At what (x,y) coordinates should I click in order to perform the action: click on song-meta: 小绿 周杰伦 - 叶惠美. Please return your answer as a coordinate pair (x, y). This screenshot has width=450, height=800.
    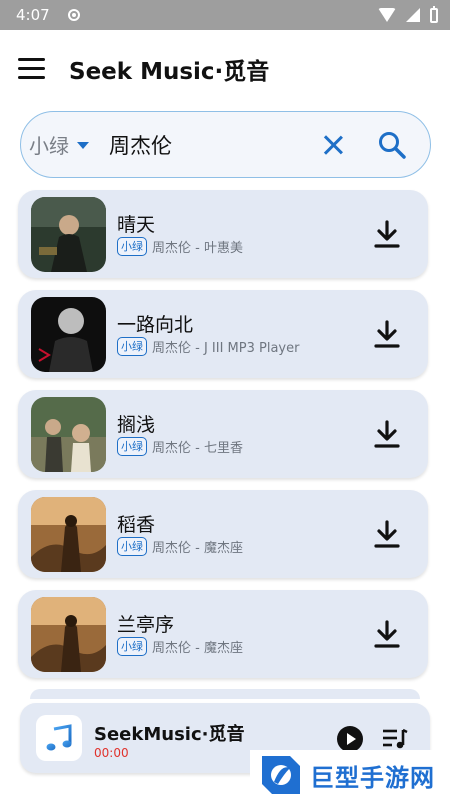
    Looking at the image, I should click on (180, 246).